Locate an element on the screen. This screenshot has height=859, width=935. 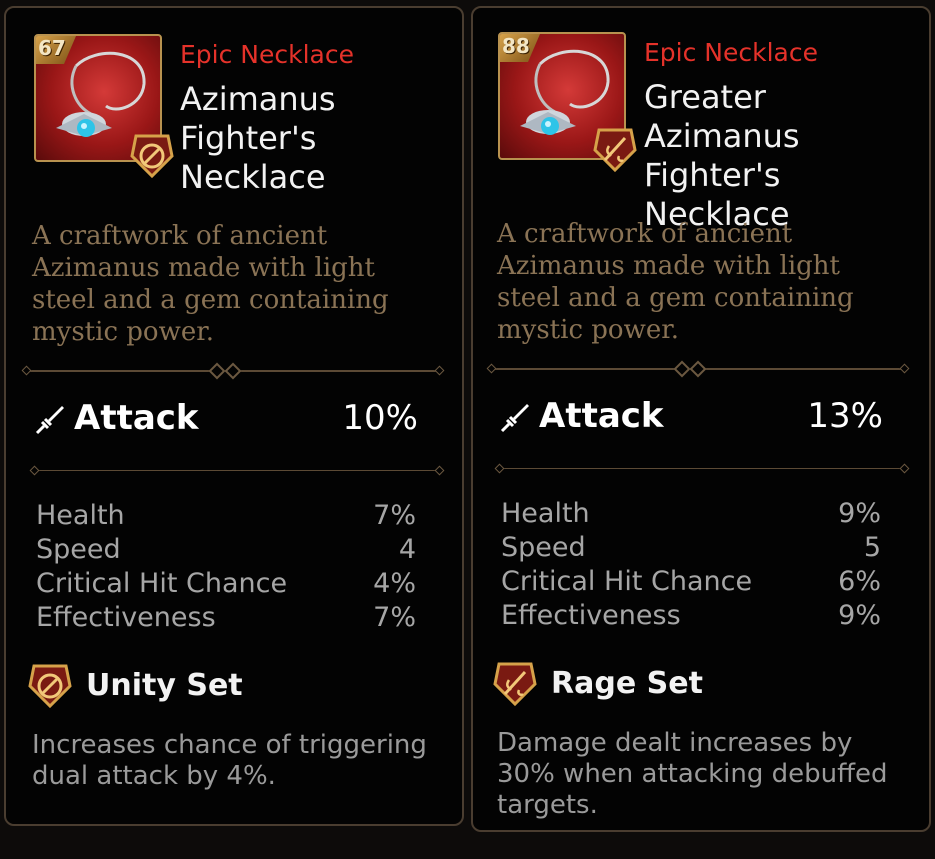
item-name-line: Greater is located at coordinates (705, 97).